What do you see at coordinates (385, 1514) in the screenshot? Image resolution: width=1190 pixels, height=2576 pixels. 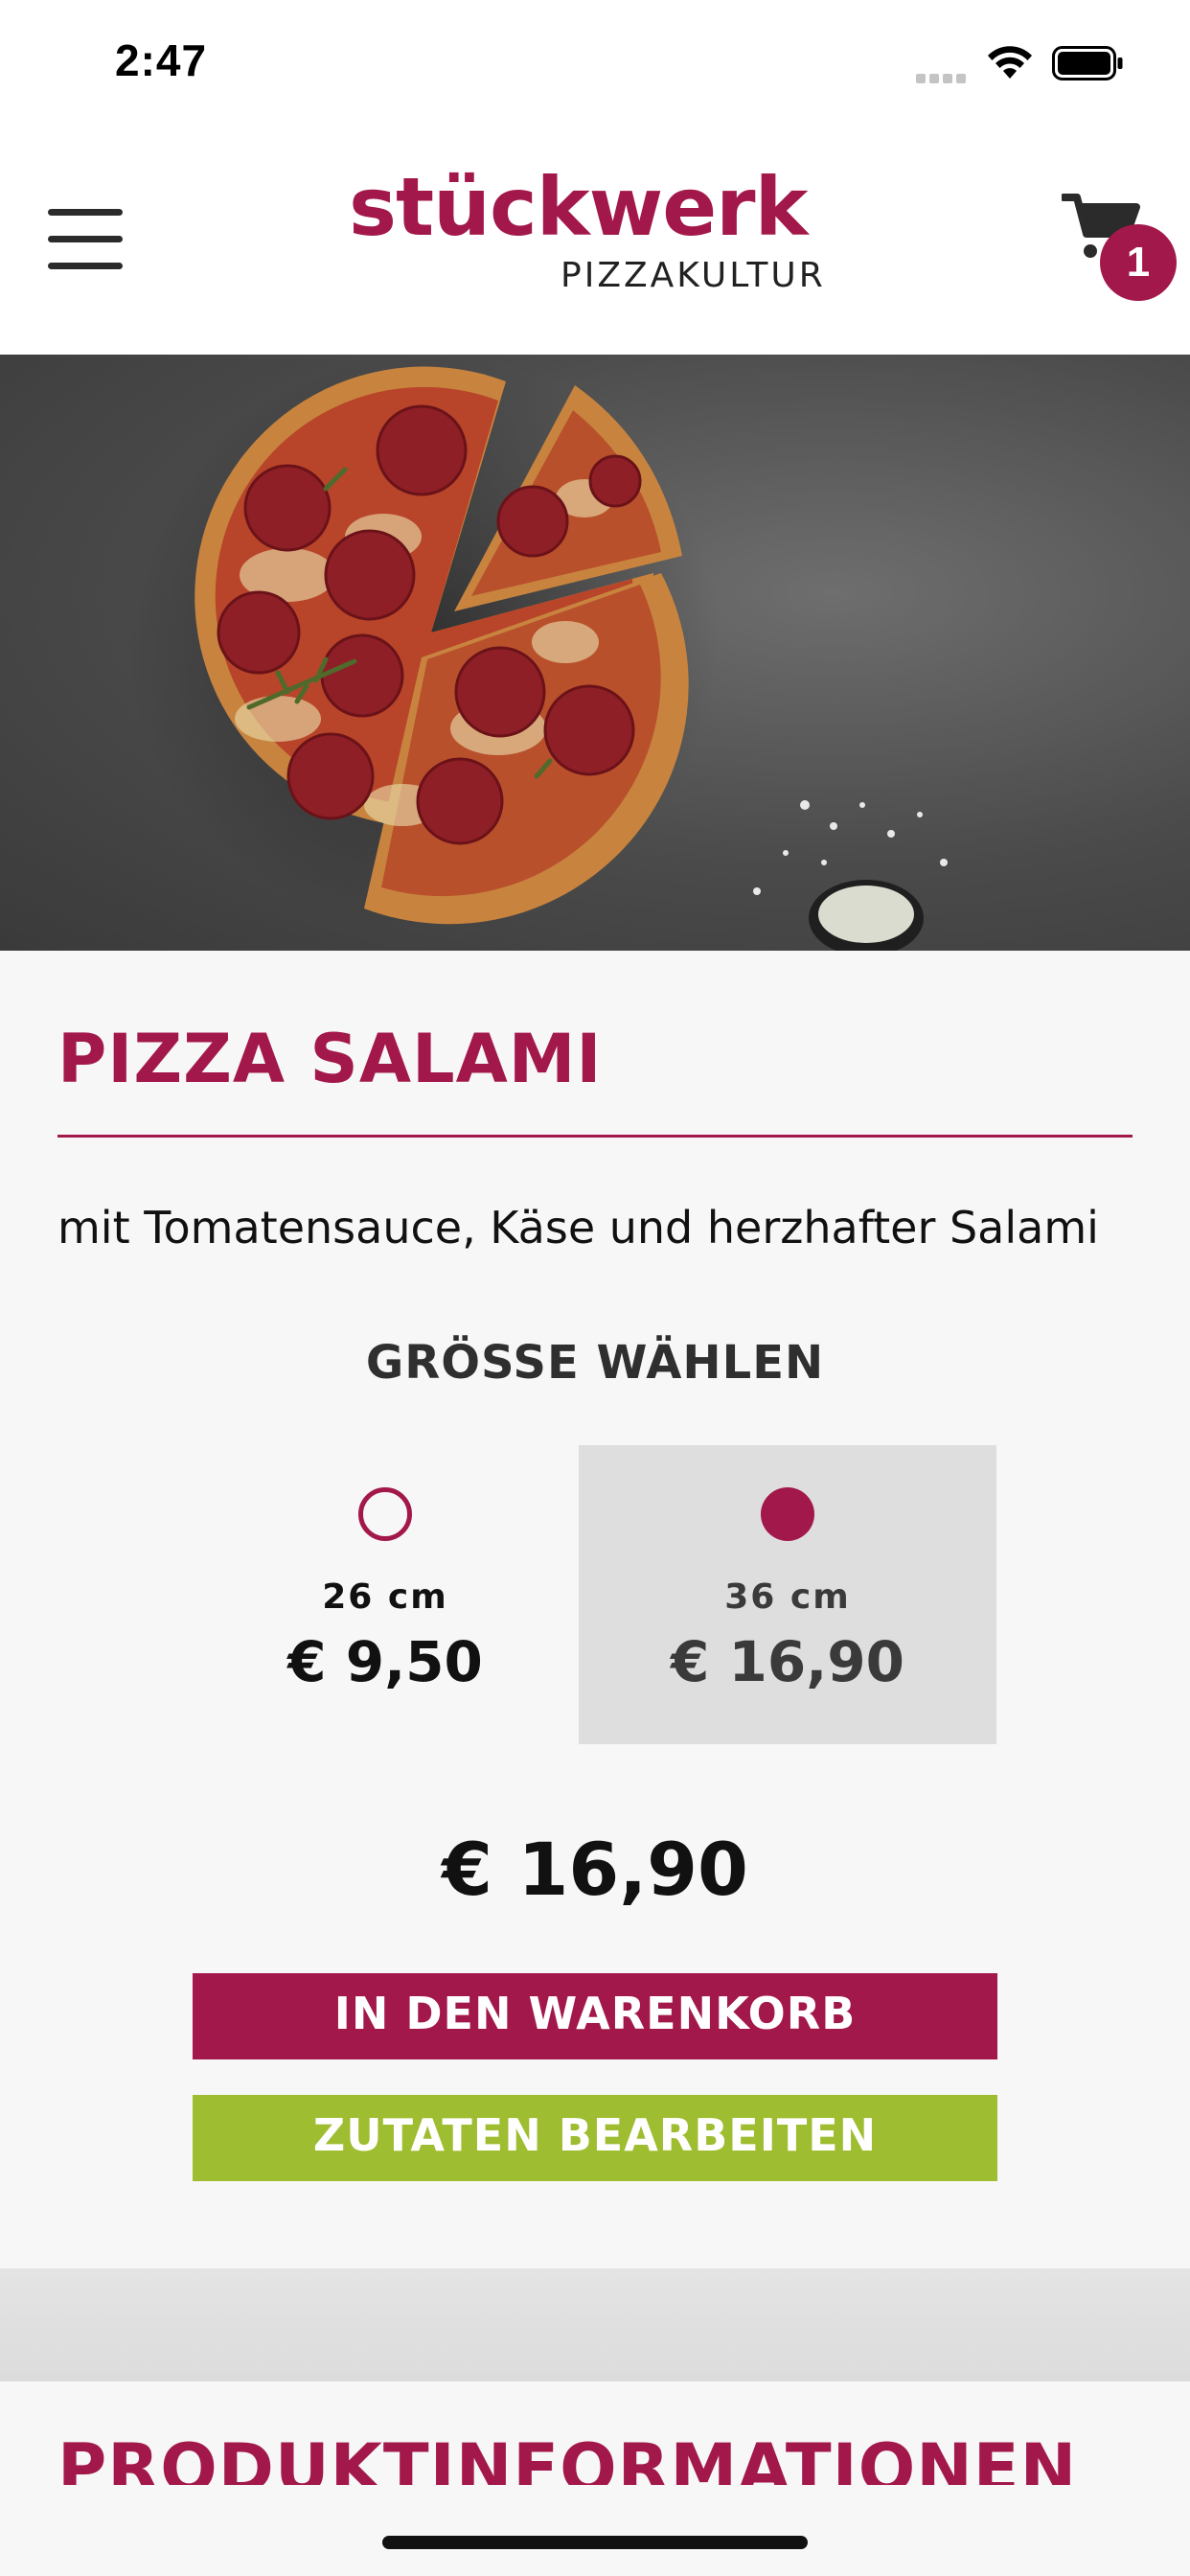 I see `radio-unselected-icon` at bounding box center [385, 1514].